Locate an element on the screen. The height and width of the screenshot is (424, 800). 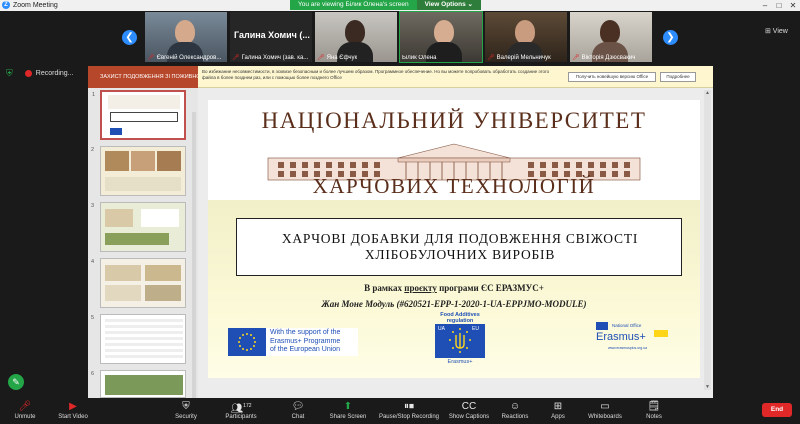
unmute-label: Unmute is located at coordinates (25, 417).